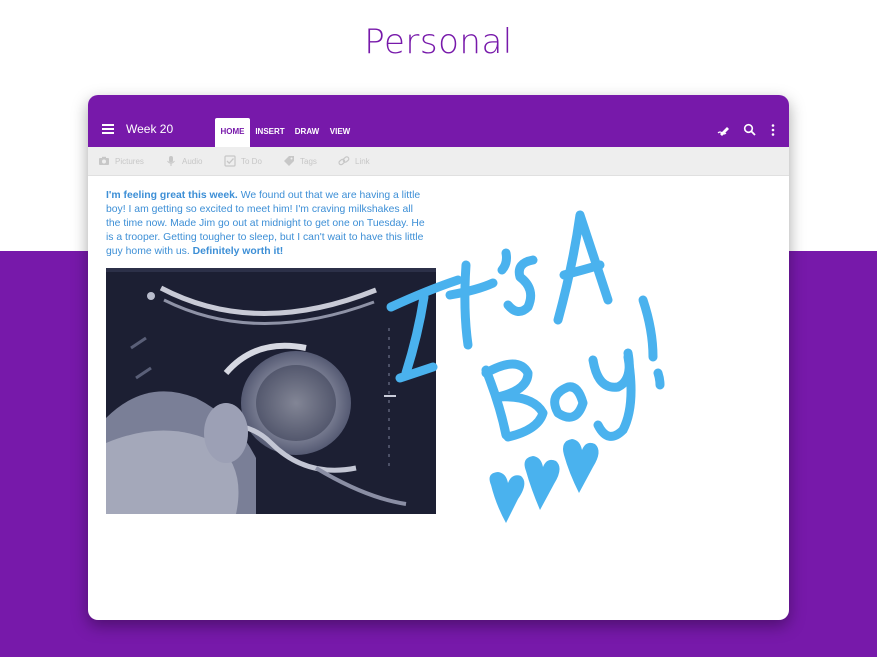  Describe the element at coordinates (307, 132) in the screenshot. I see `tab-draw: DRAW` at that location.